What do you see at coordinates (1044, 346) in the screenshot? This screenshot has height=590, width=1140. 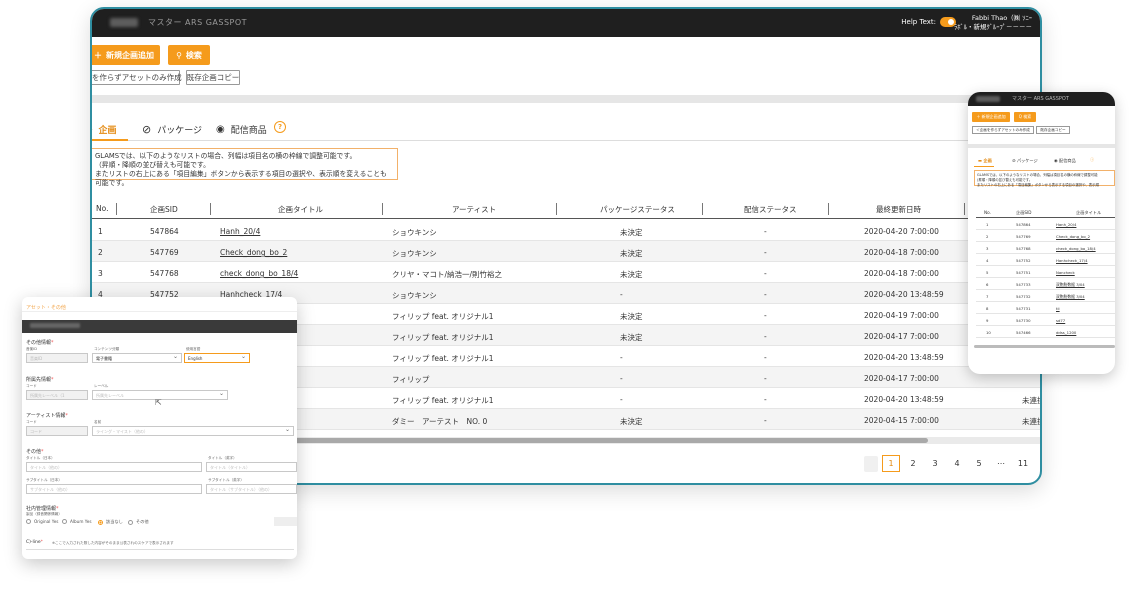 I see `mini-scrollbar` at bounding box center [1044, 346].